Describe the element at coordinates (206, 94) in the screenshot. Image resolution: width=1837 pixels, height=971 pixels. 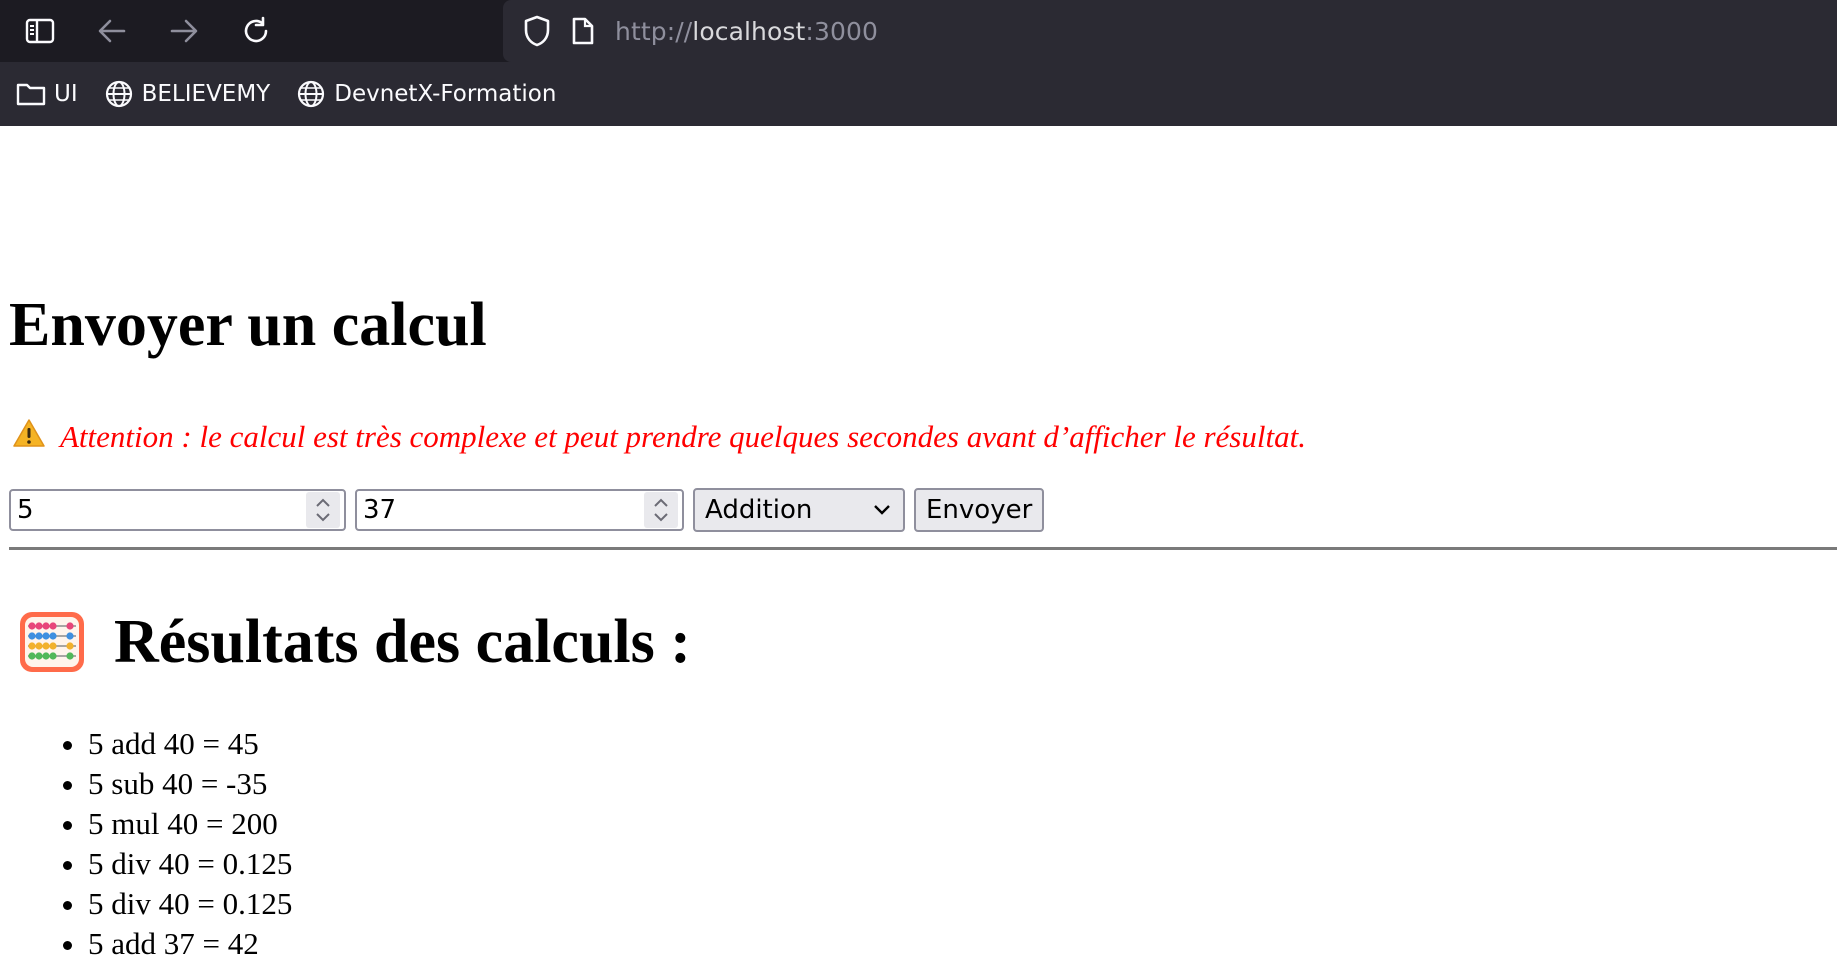
I see `bookmark-label: BELIEVEMY` at that location.